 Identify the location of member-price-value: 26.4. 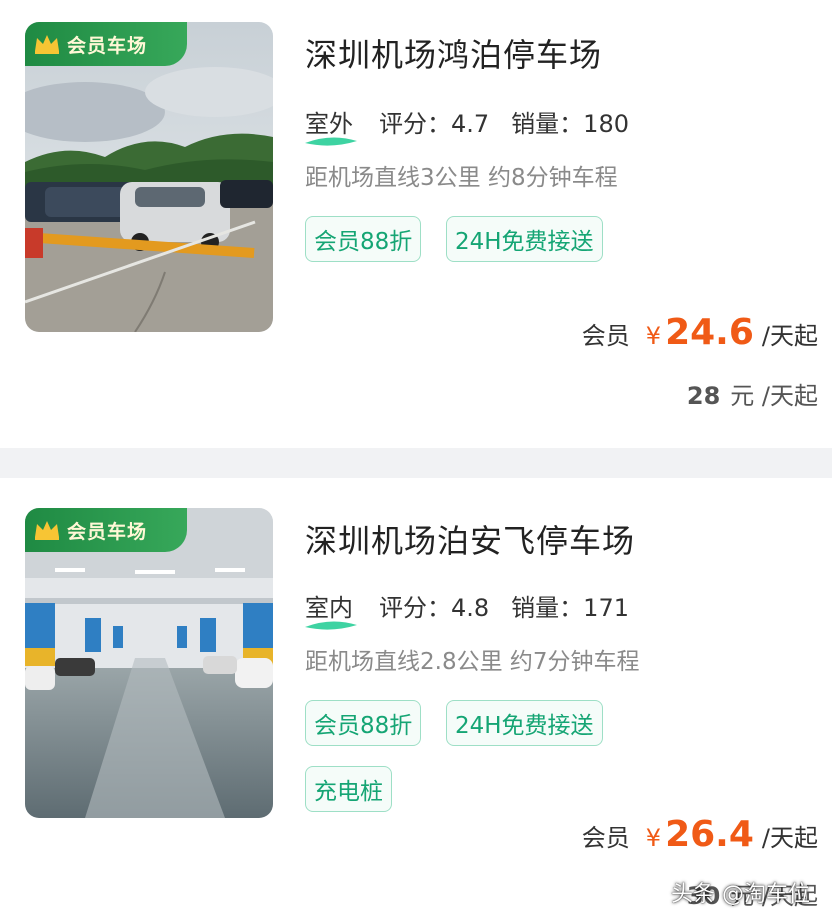
(709, 834).